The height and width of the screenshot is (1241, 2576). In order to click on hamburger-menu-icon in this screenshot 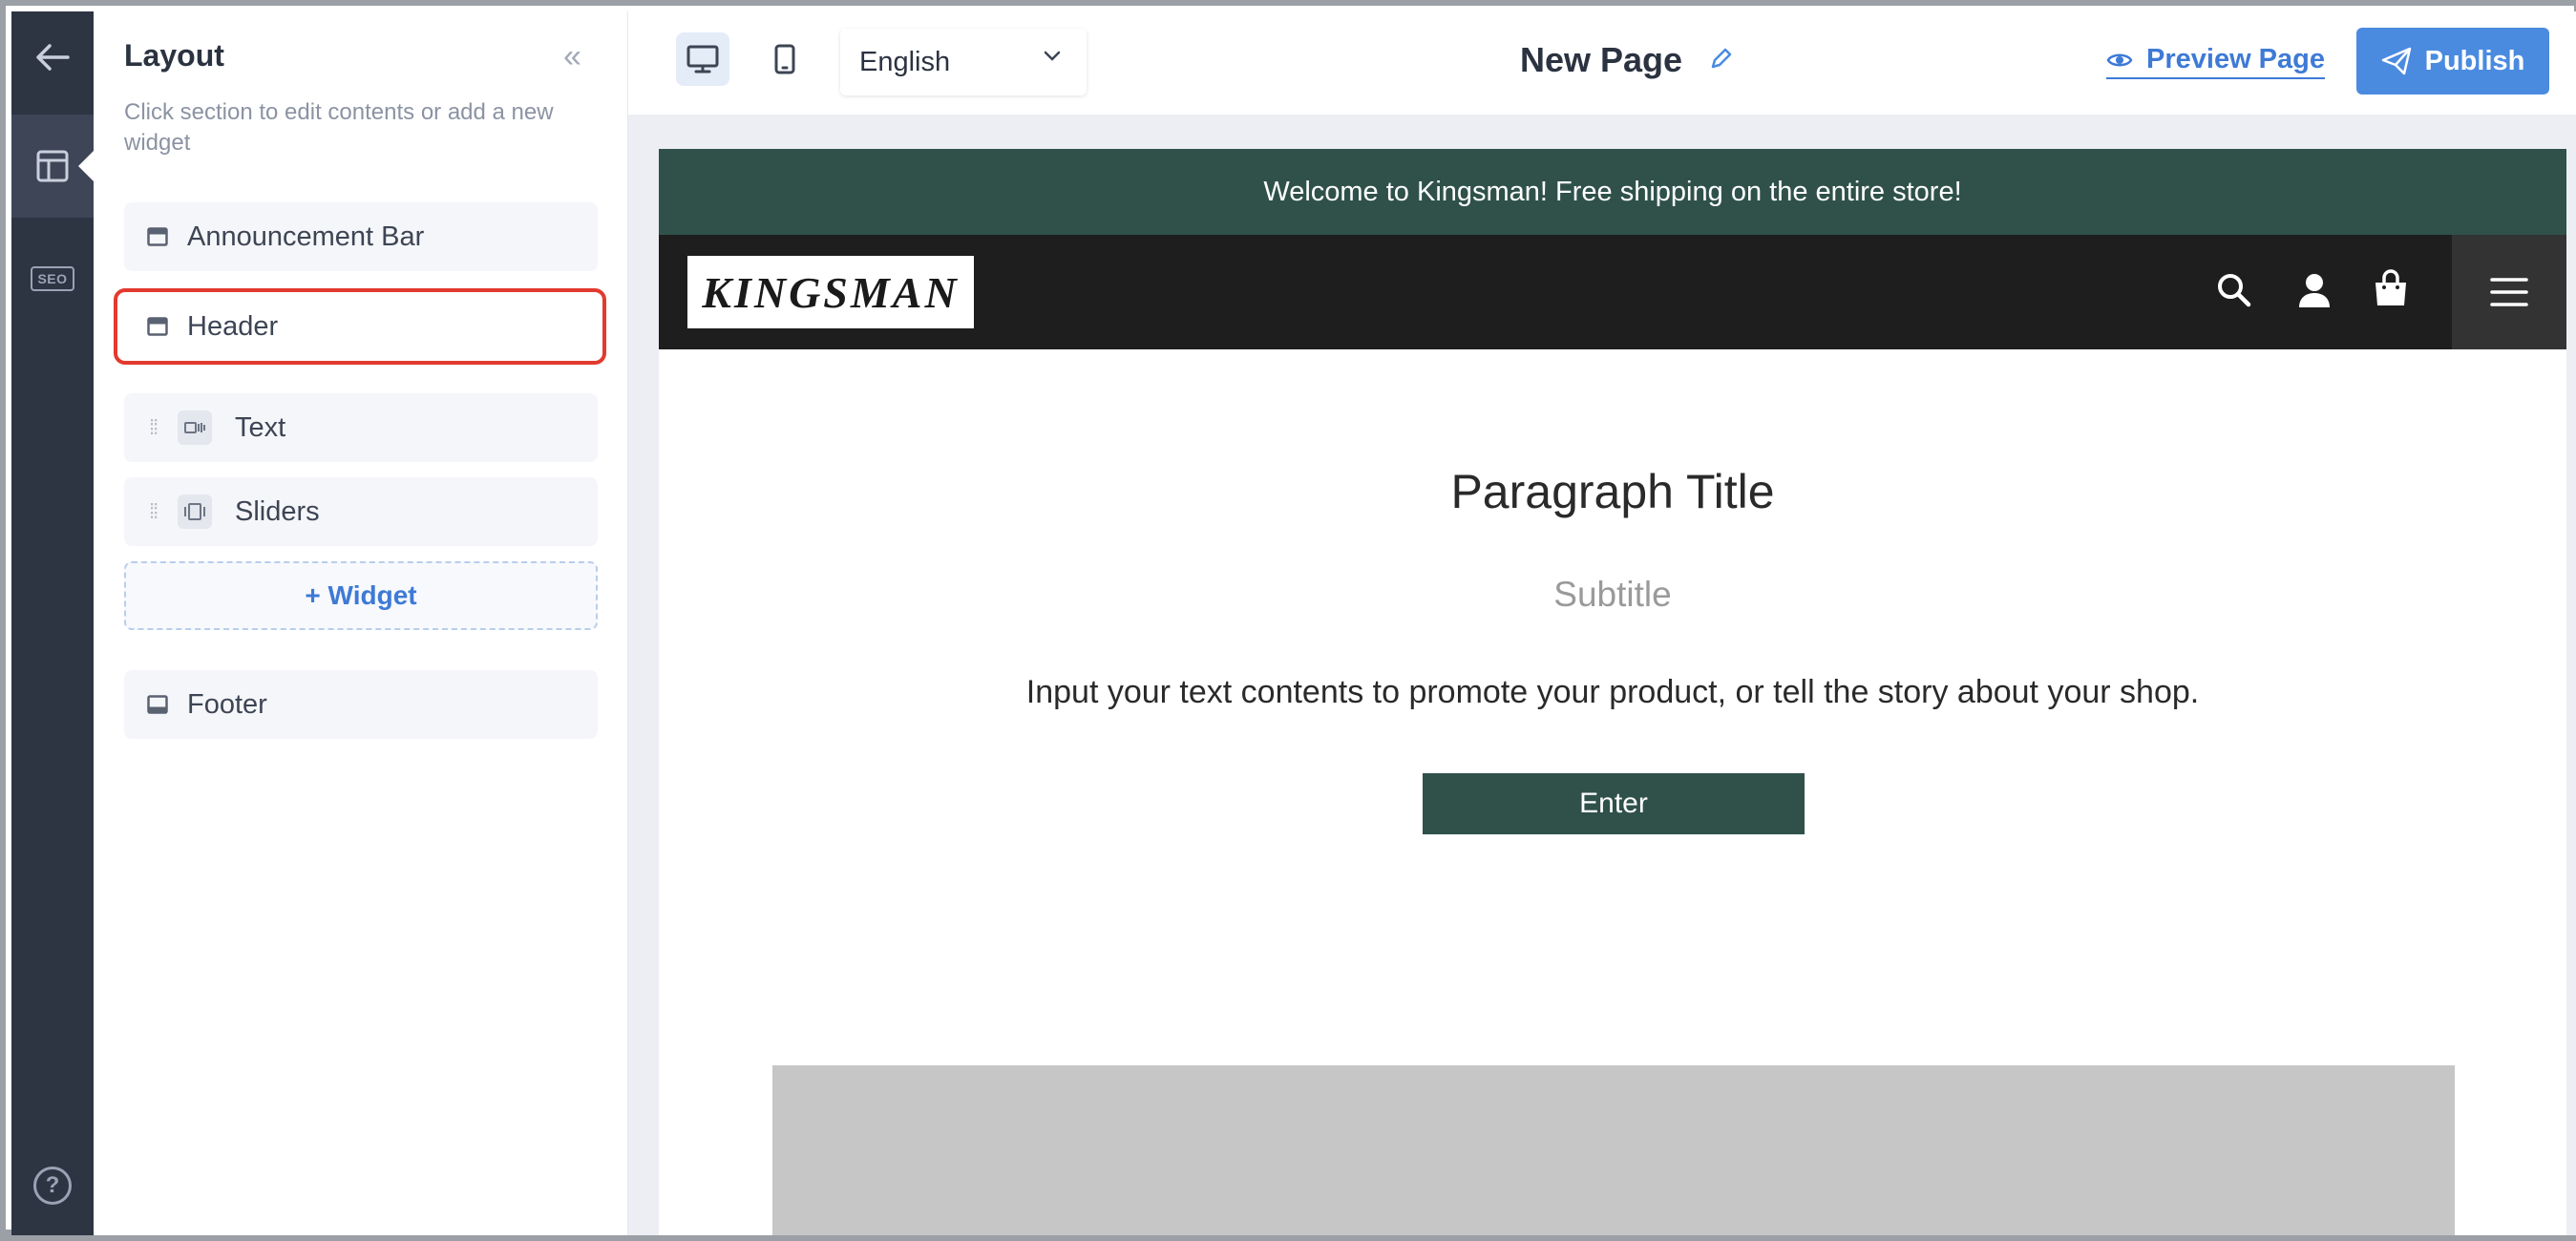, I will do `click(2509, 292)`.